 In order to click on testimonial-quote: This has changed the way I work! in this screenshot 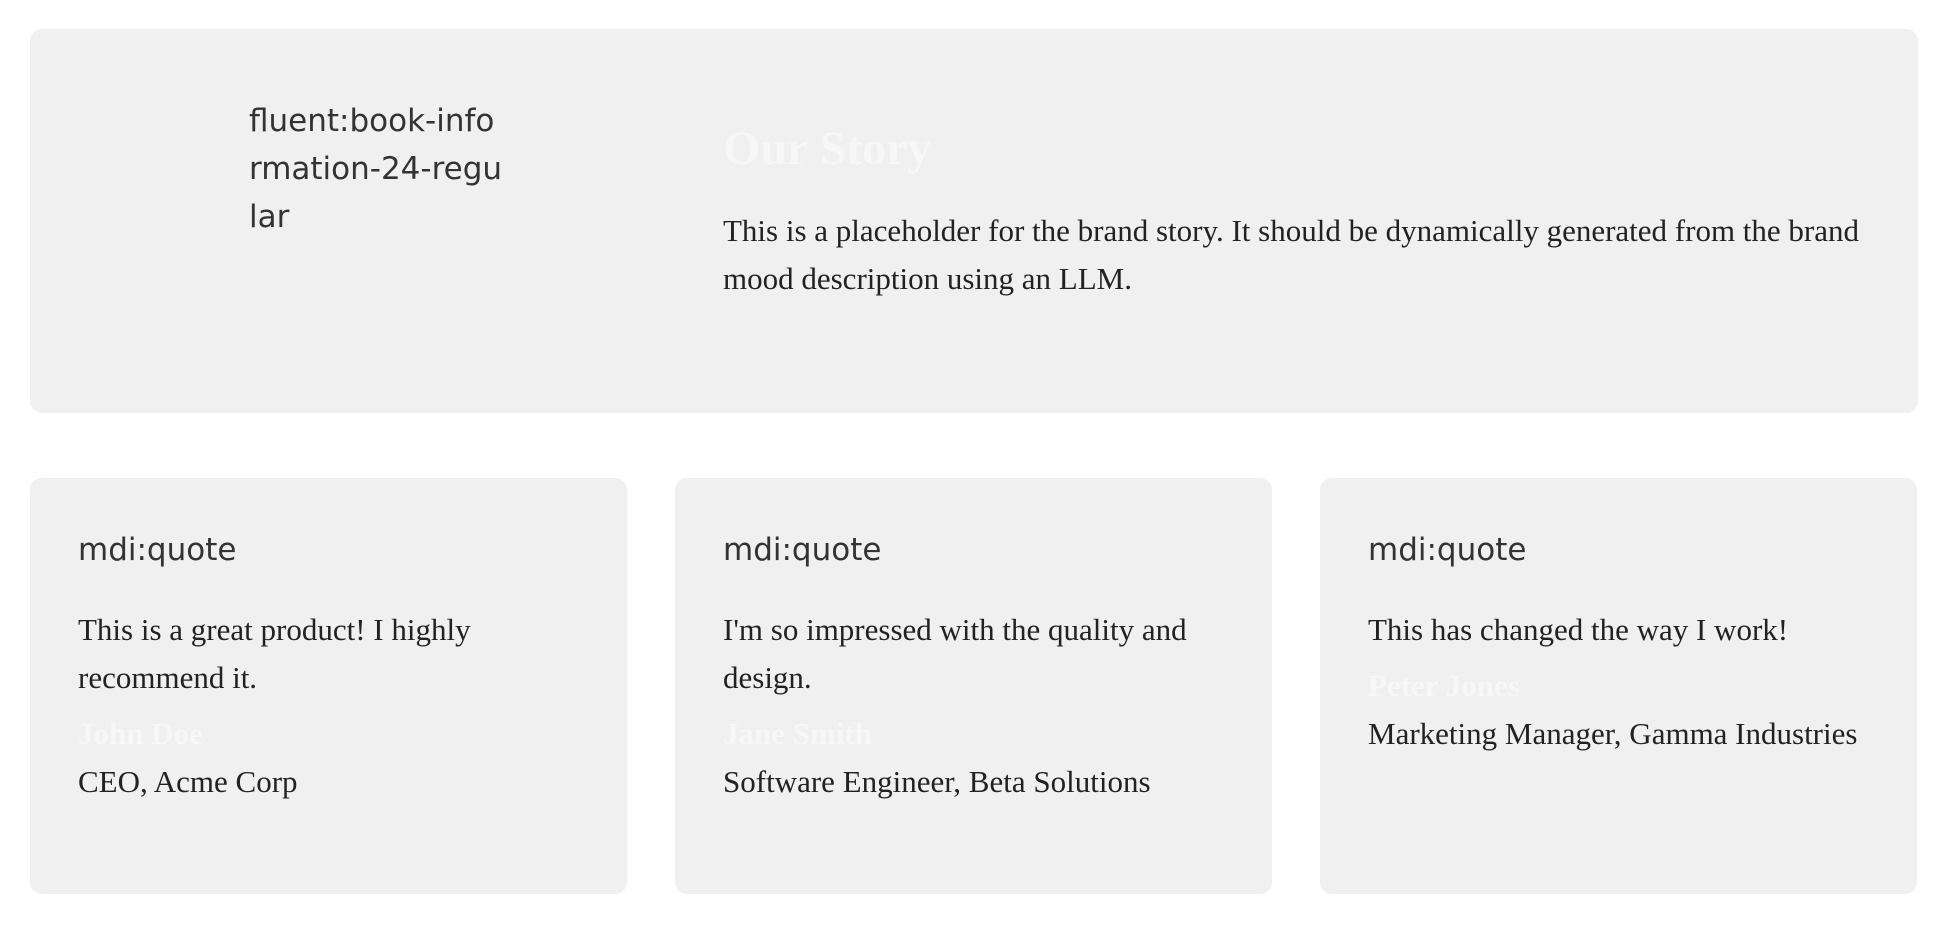, I will do `click(1578, 629)`.